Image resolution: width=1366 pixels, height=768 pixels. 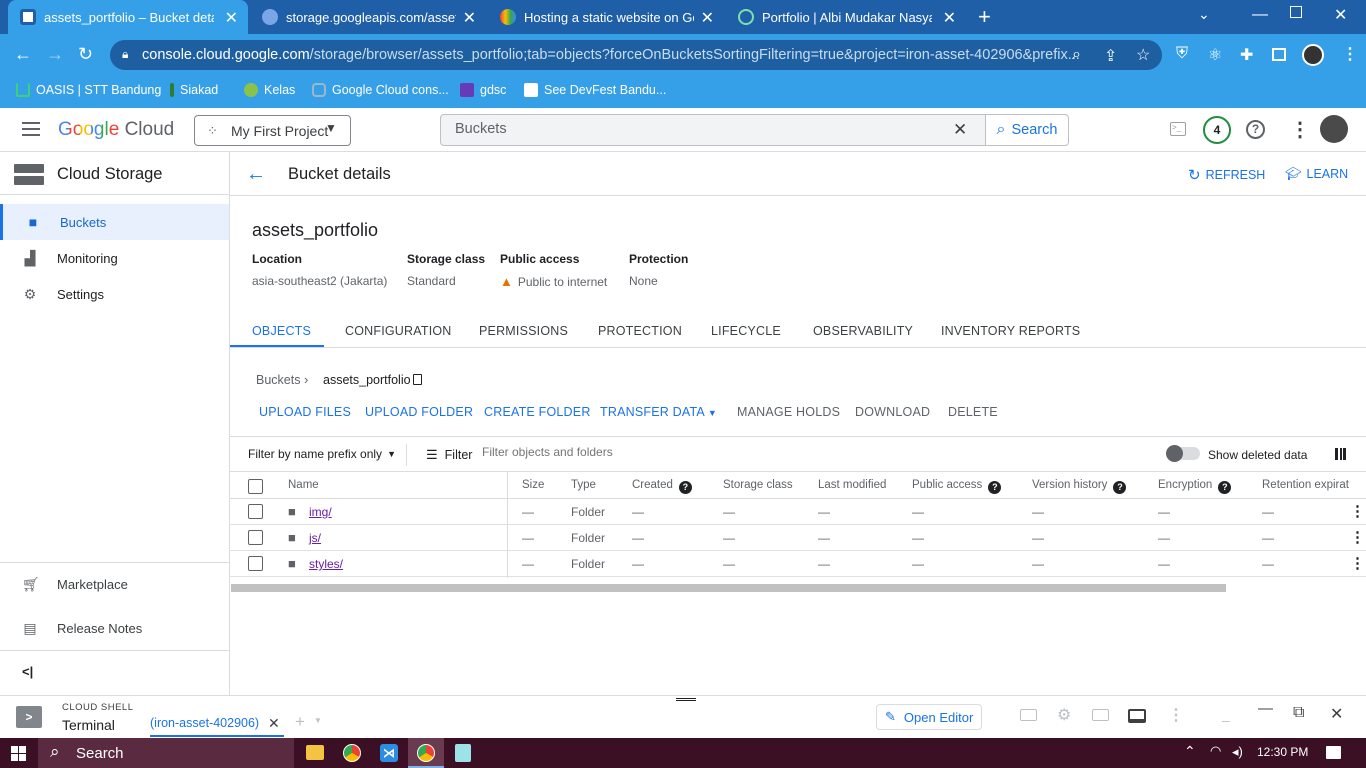 I want to click on cloud-shell-icon: >_, so click(x=1178, y=129).